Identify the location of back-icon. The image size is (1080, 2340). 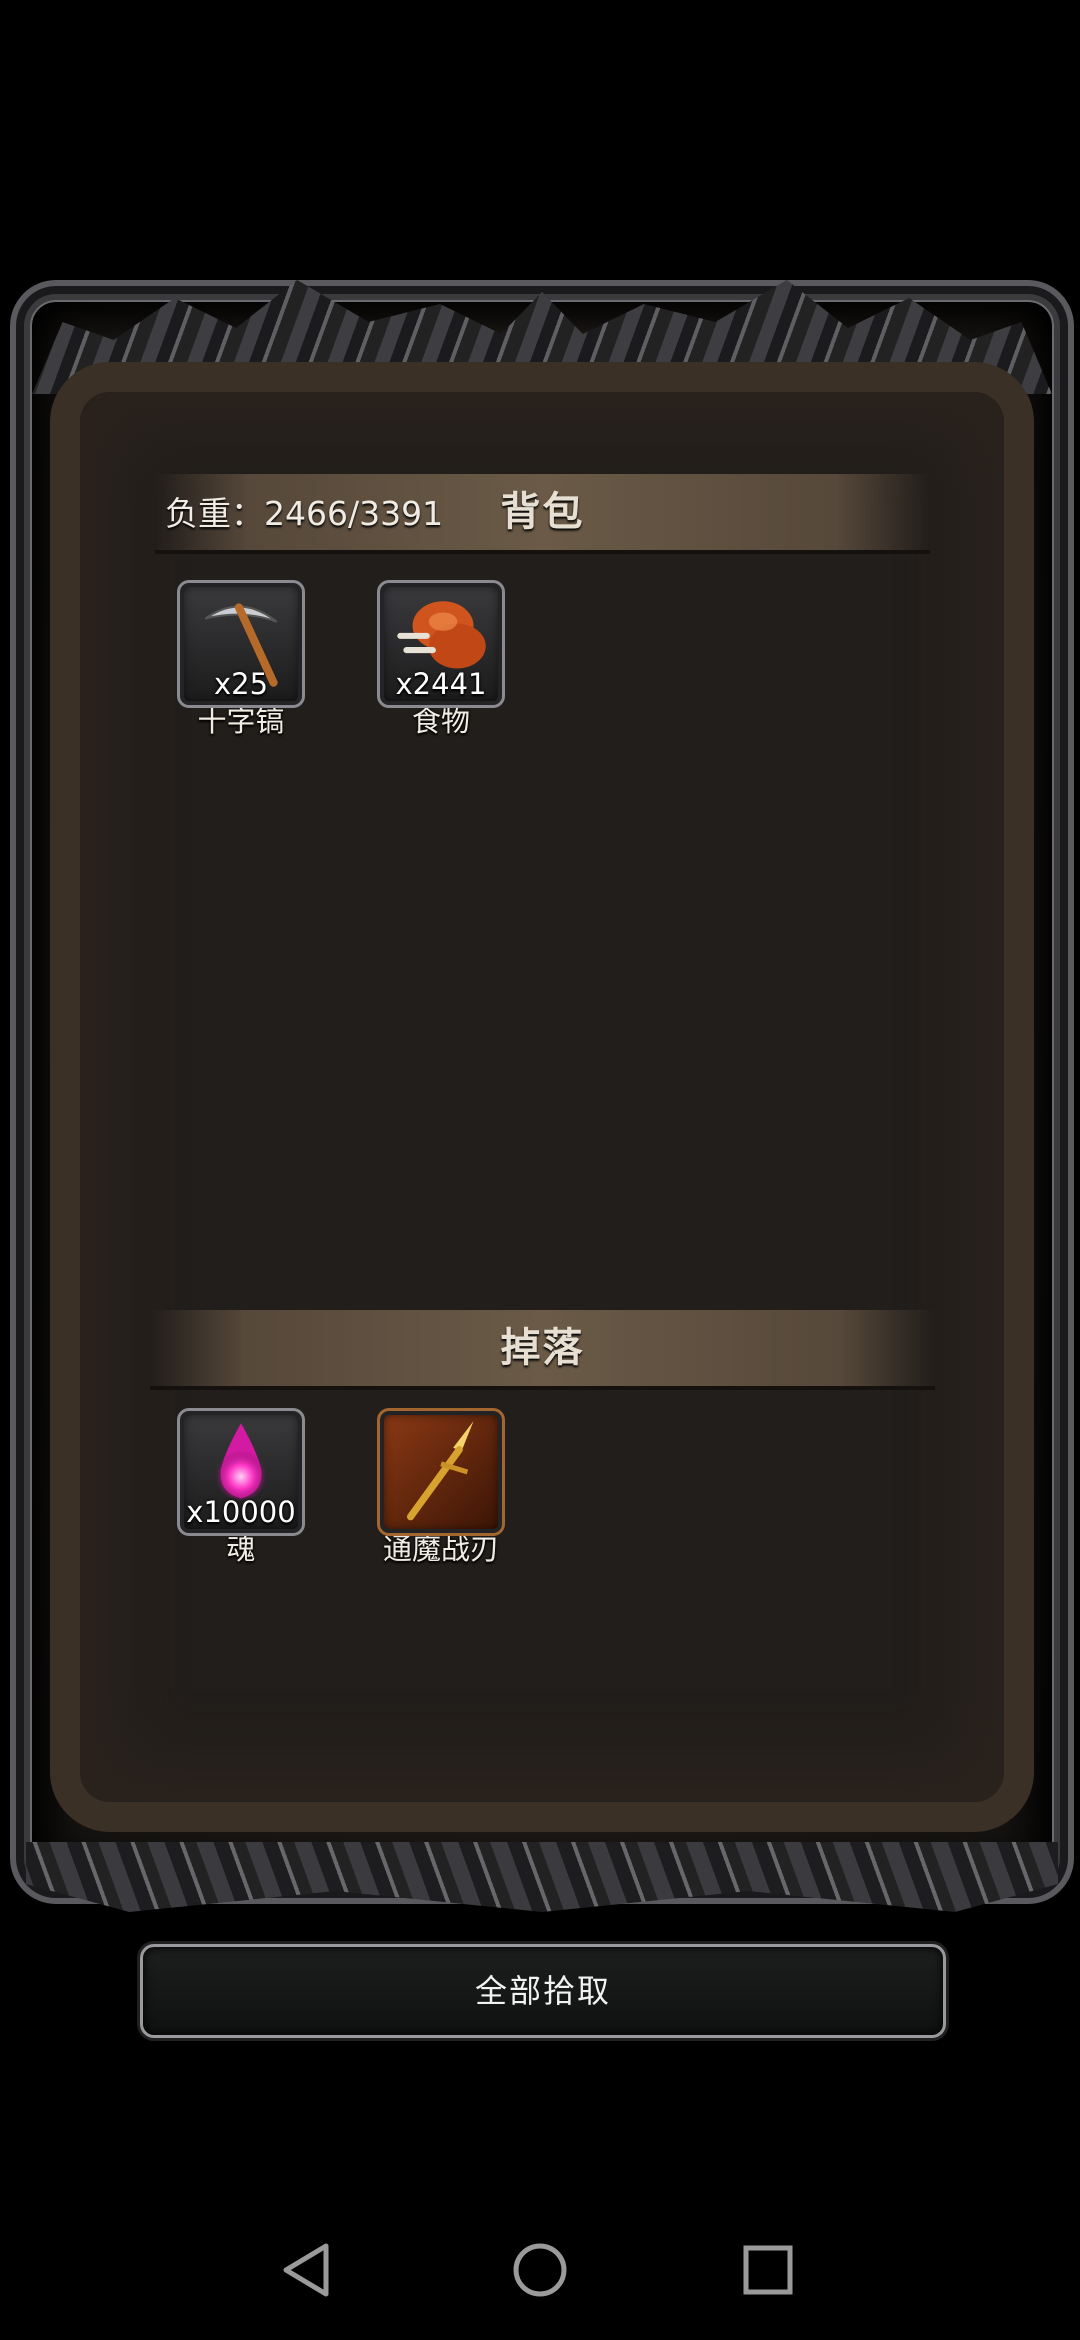
(308, 2270).